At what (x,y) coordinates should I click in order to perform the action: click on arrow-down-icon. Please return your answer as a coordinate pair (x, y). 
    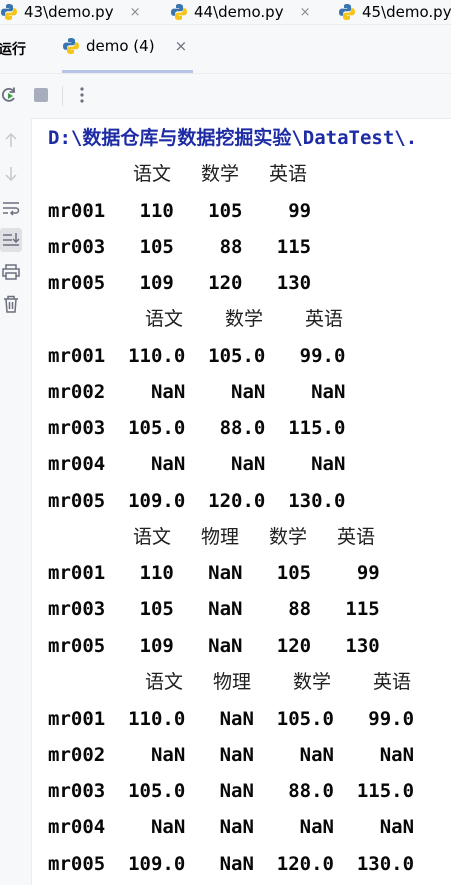
    Looking at the image, I should click on (11, 174).